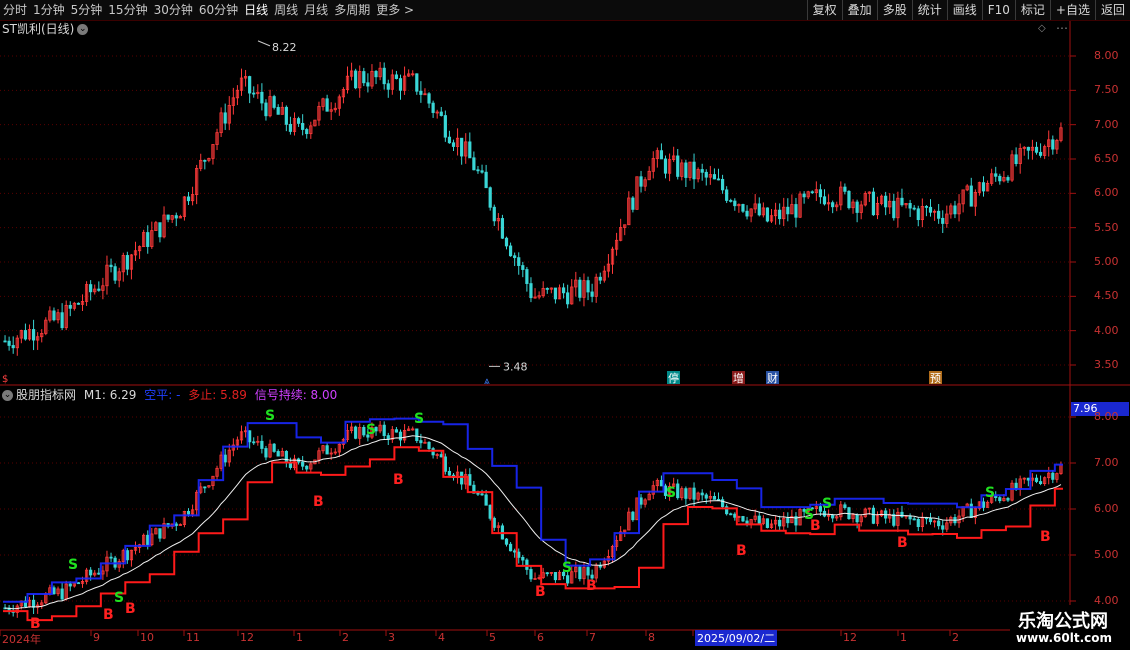  Describe the element at coordinates (1106, 508) in the screenshot. I see `indicator-axis-tick: 6.00` at that location.